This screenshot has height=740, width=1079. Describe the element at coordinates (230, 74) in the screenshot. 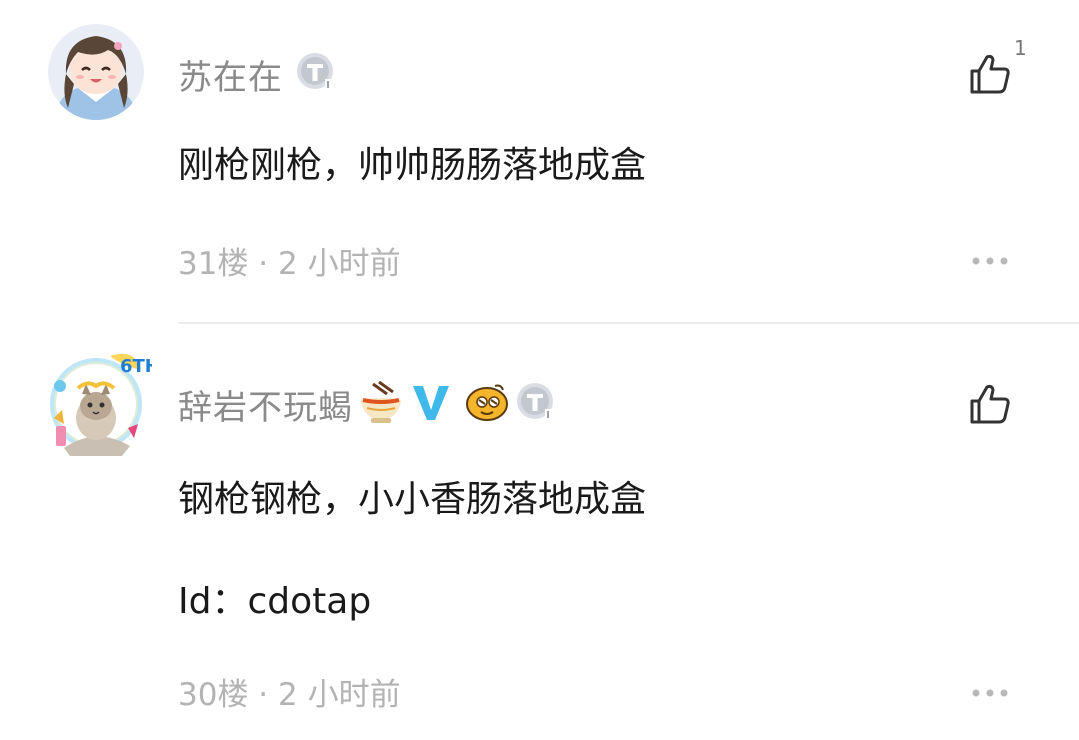

I see `username: 苏在在` at that location.